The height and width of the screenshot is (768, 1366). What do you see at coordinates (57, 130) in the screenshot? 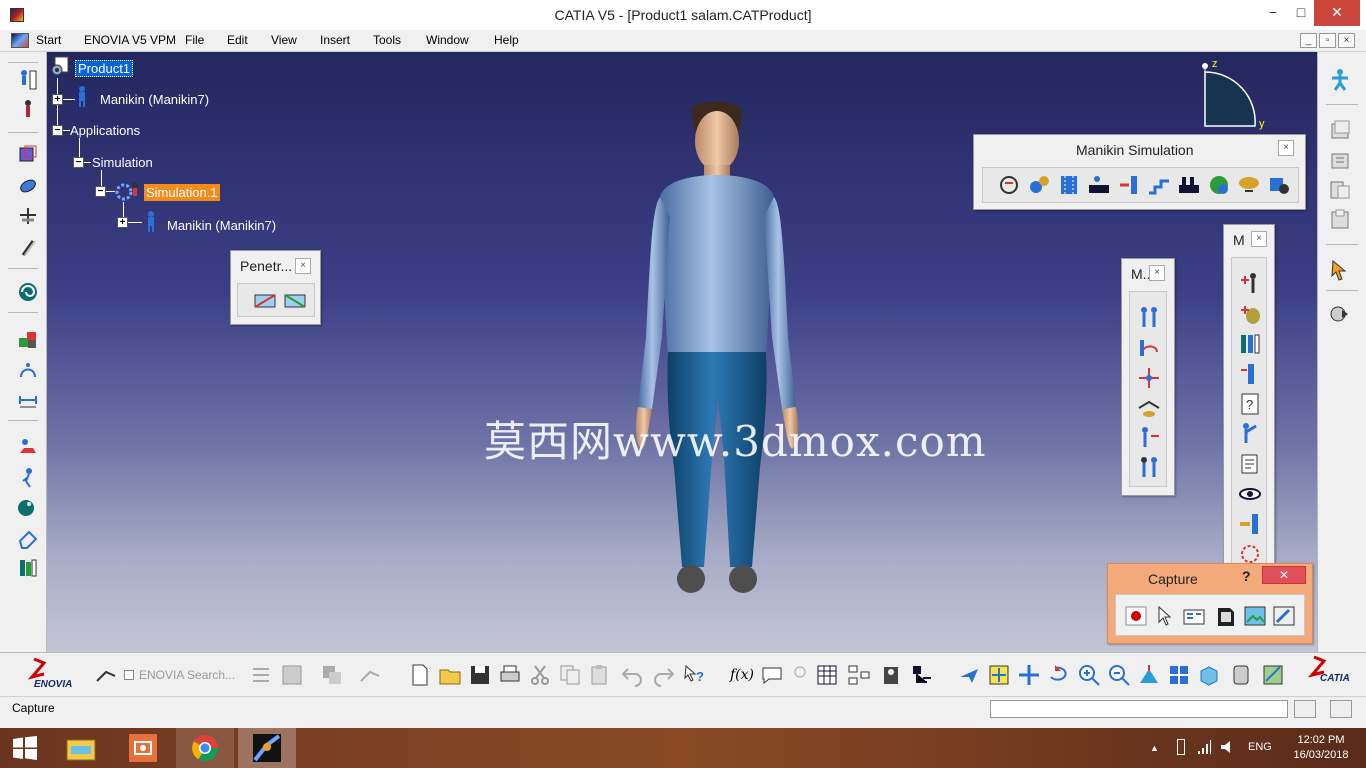
I see `collapse-applications-toggle: −` at bounding box center [57, 130].